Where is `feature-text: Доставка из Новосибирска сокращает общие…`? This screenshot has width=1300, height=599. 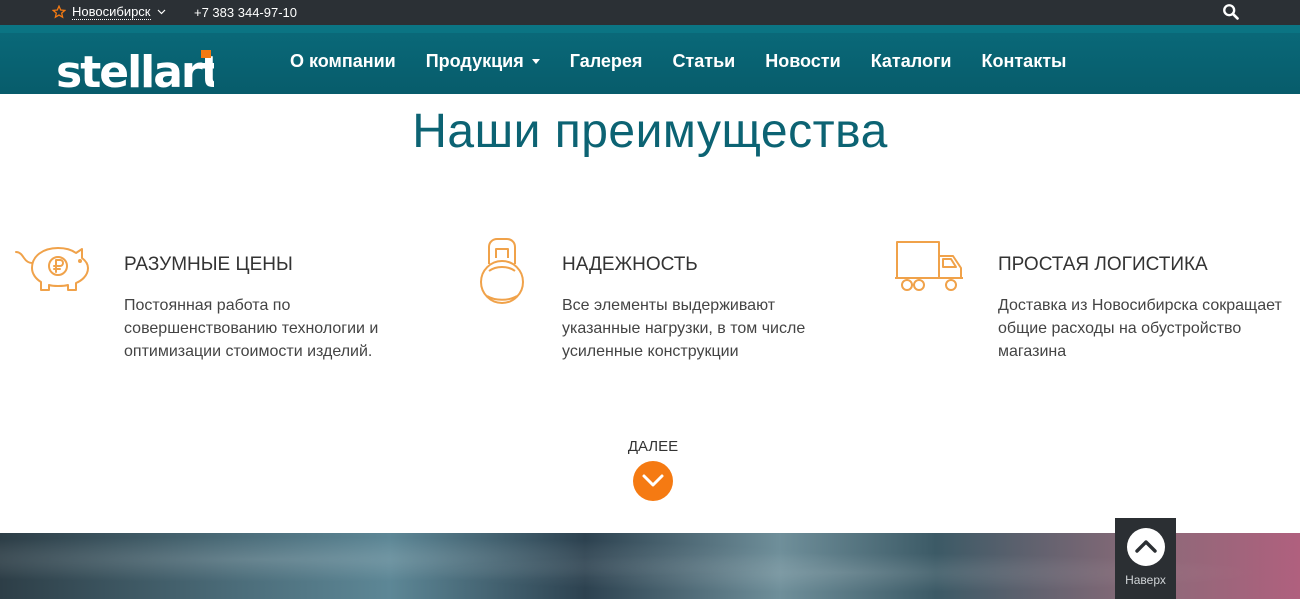
feature-text: Доставка из Новосибирска сокращает общие… is located at coordinates (1140, 328).